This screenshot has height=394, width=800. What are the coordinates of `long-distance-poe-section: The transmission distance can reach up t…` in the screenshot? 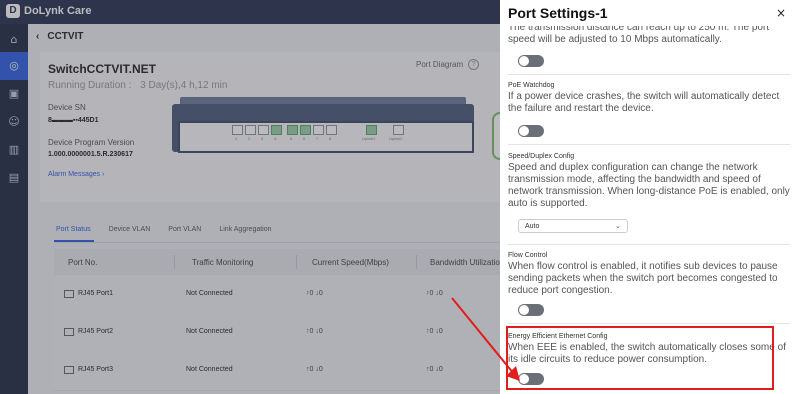 It's located at (649, 36).